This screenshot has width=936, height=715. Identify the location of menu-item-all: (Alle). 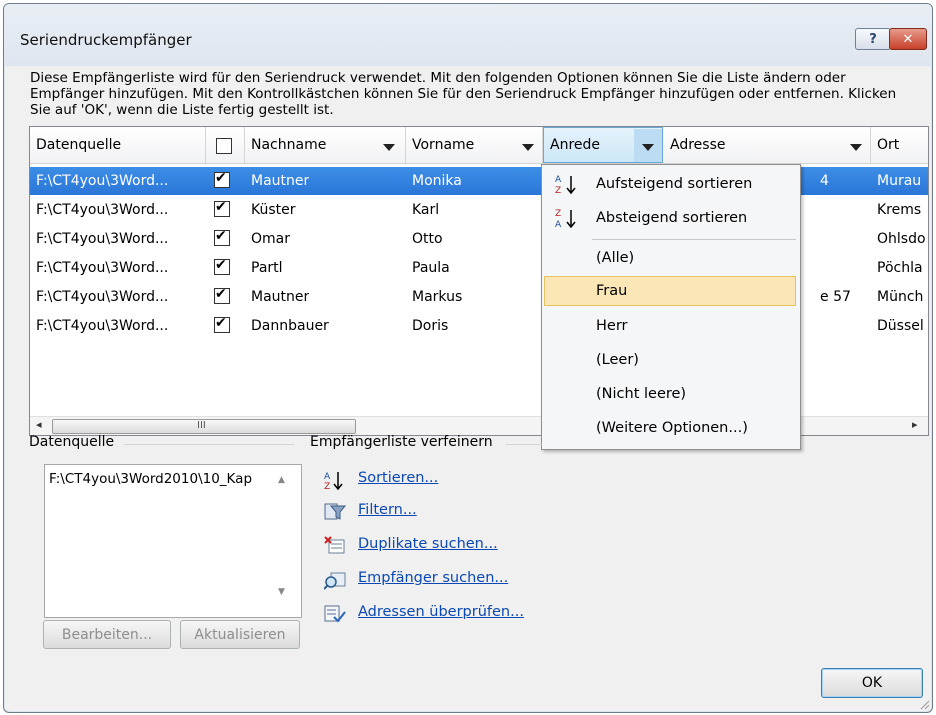
(670, 258).